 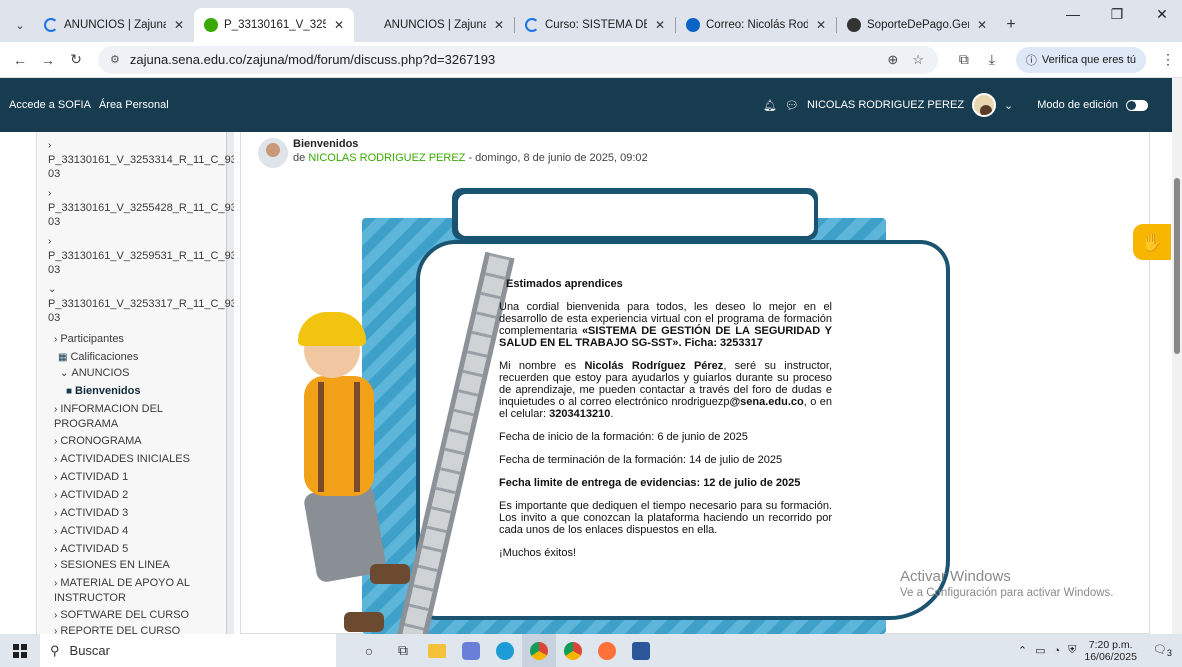 What do you see at coordinates (139, 565) in the screenshot?
I see `sidebar-item: › SESIONES EN LINEA` at bounding box center [139, 565].